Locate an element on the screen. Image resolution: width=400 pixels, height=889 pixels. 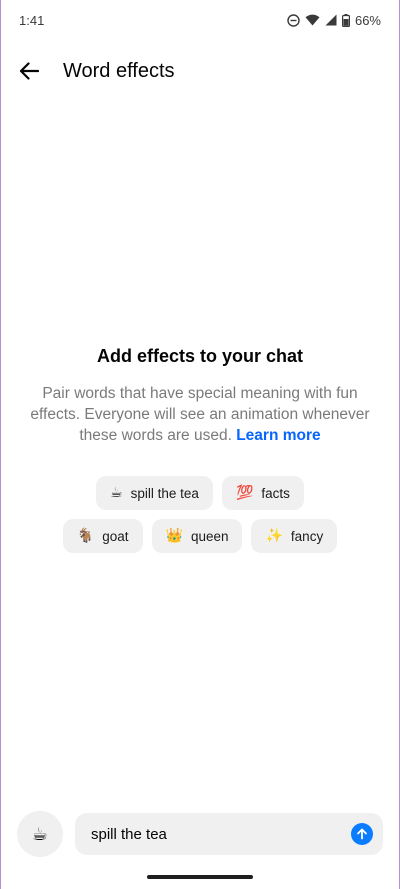
chip-row-1: ☕ spill the tea 💯 facts is located at coordinates (200, 493).